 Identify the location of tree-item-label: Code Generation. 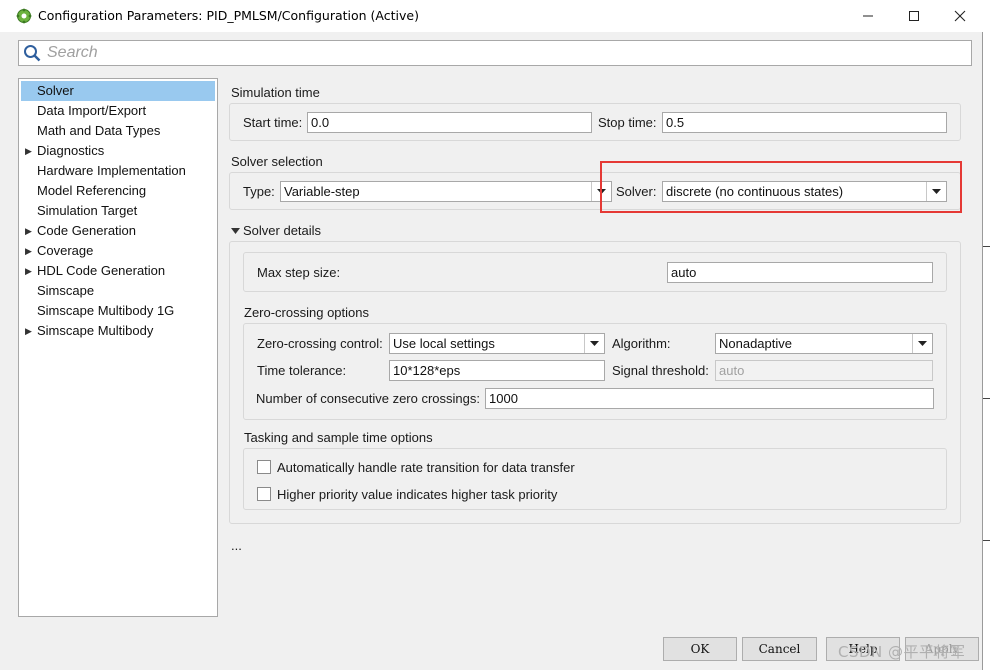
(87, 230).